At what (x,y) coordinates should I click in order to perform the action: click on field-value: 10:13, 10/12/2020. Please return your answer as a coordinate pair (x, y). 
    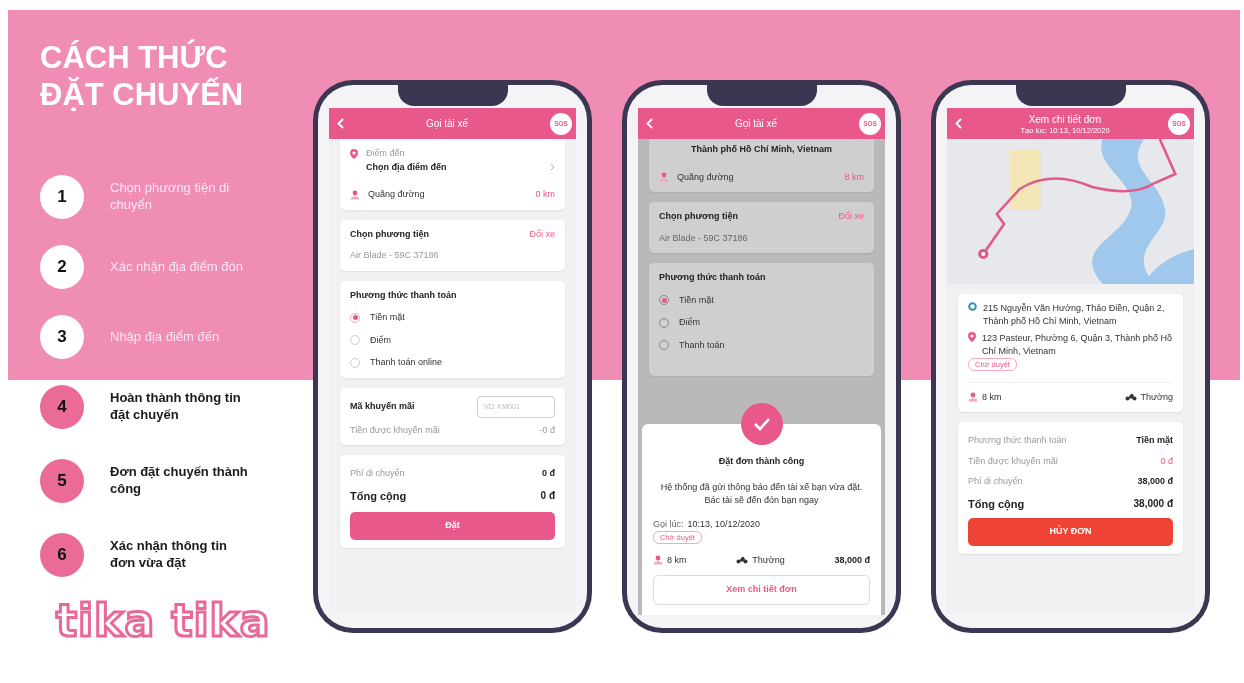
    Looking at the image, I should click on (724, 524).